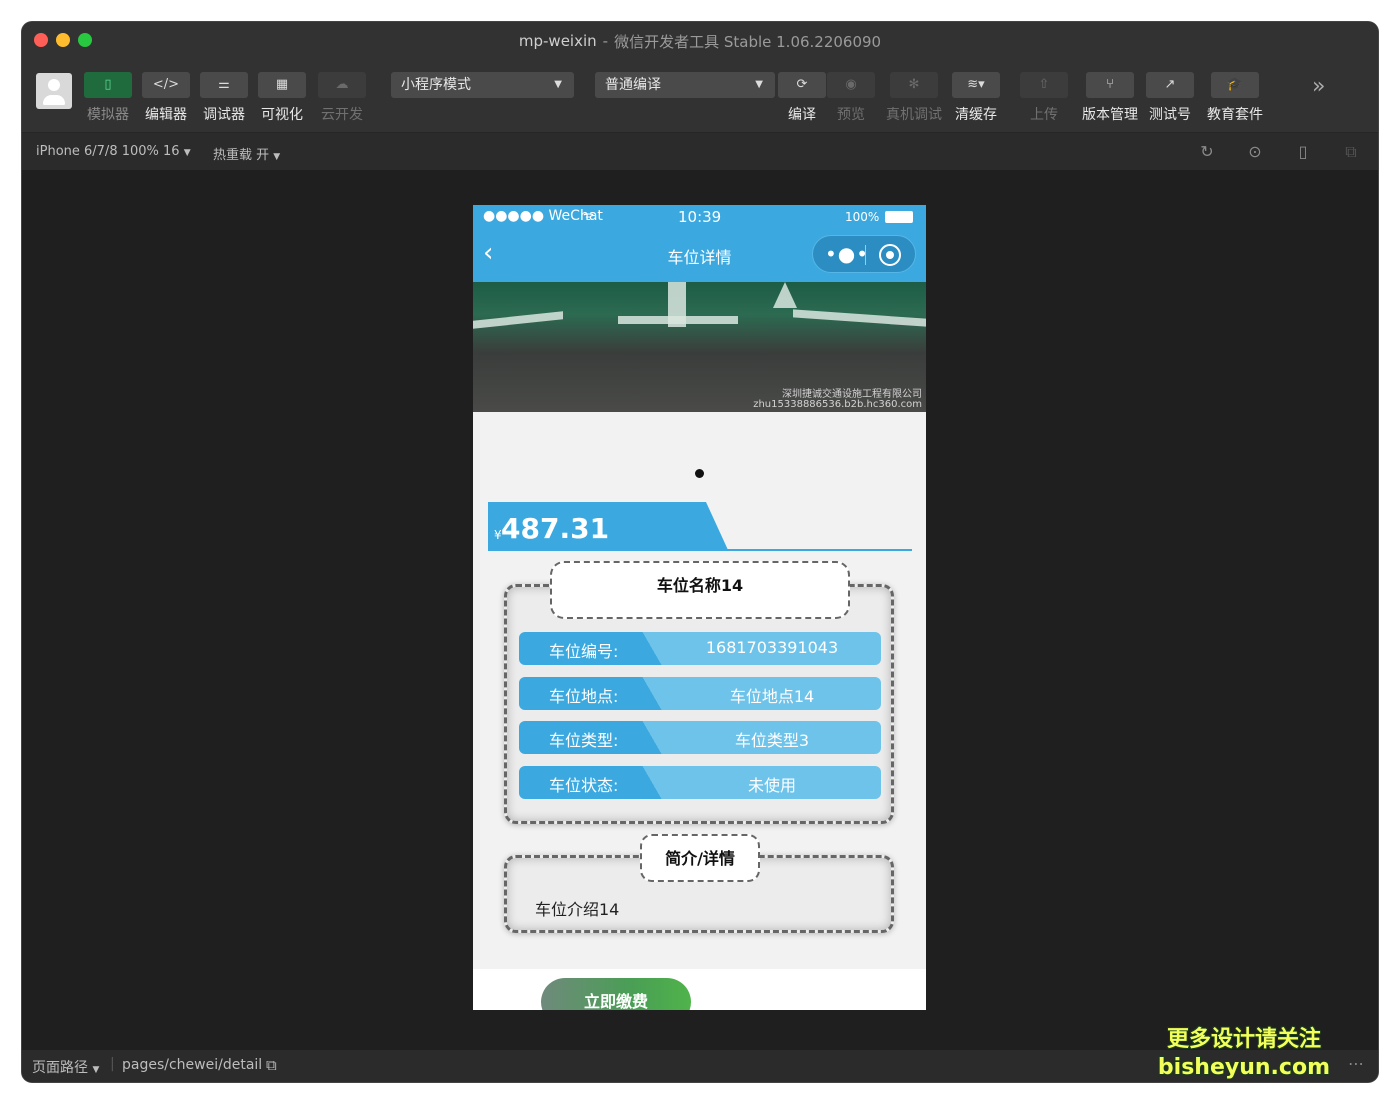 This screenshot has width=1400, height=1104. I want to click on cloud-button: ☁ 云开发, so click(342, 98).